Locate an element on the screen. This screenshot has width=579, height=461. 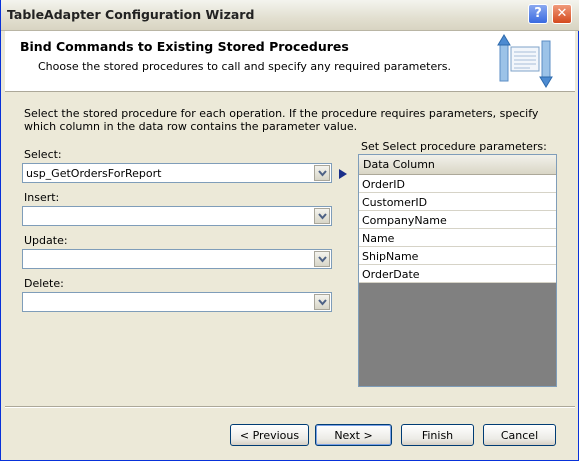
grid-row: Name is located at coordinates (457, 238).